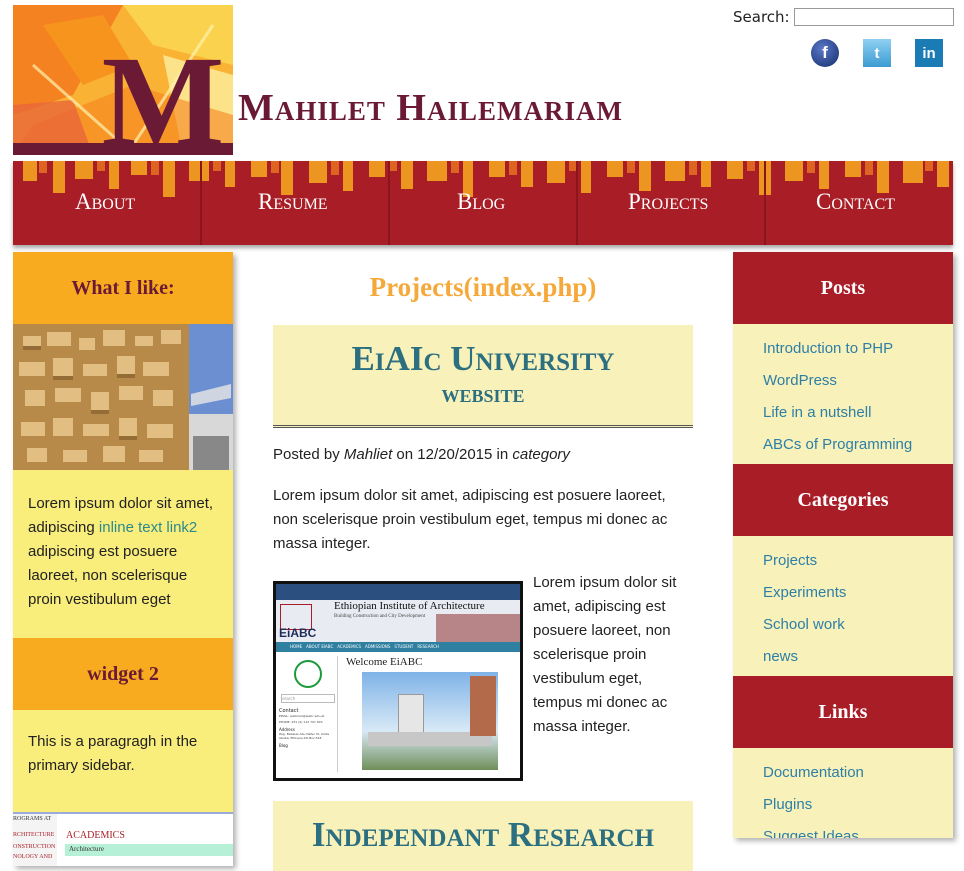  What do you see at coordinates (308, 698) in the screenshot?
I see `thumb-search: search` at bounding box center [308, 698].